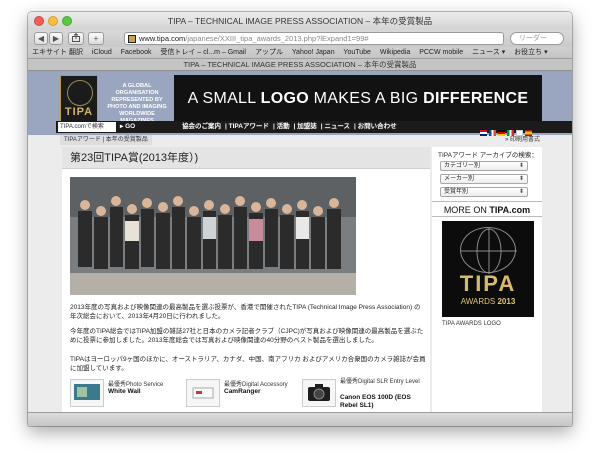 This screenshot has width=600, height=462. Describe the element at coordinates (242, 391) in the screenshot. I see `product-name: CamRanger` at that location.